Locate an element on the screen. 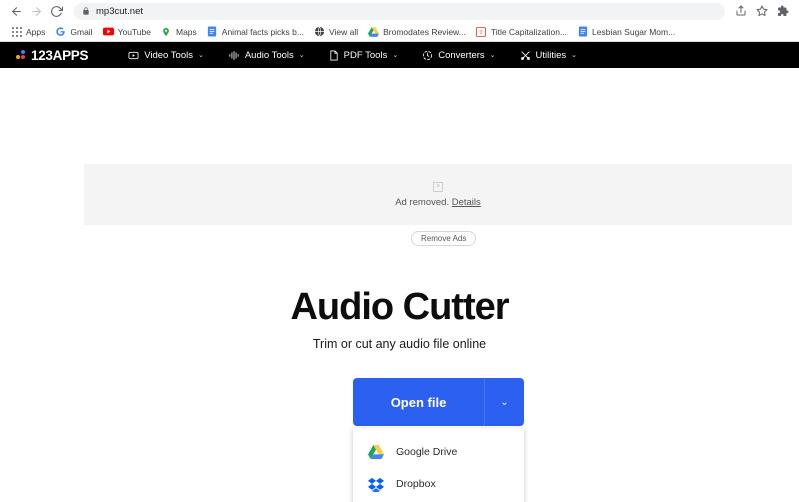 Image resolution: width=799 pixels, height=502 pixels. nav-item-audio-tools: Audio Tools ⌄ is located at coordinates (266, 55).